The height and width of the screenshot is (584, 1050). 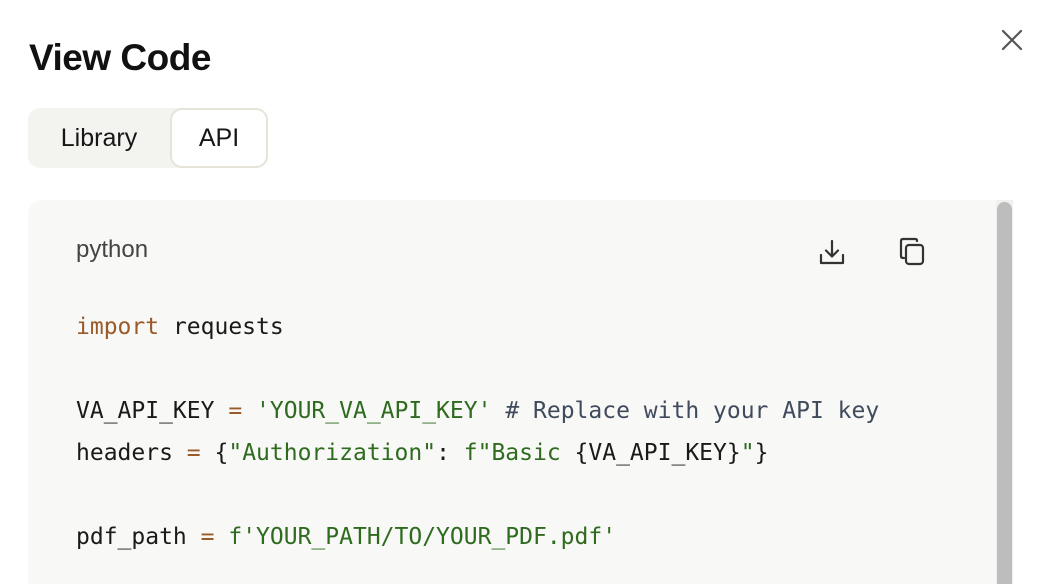 I want to click on code-token: # Replace with your API key, so click(x=692, y=411).